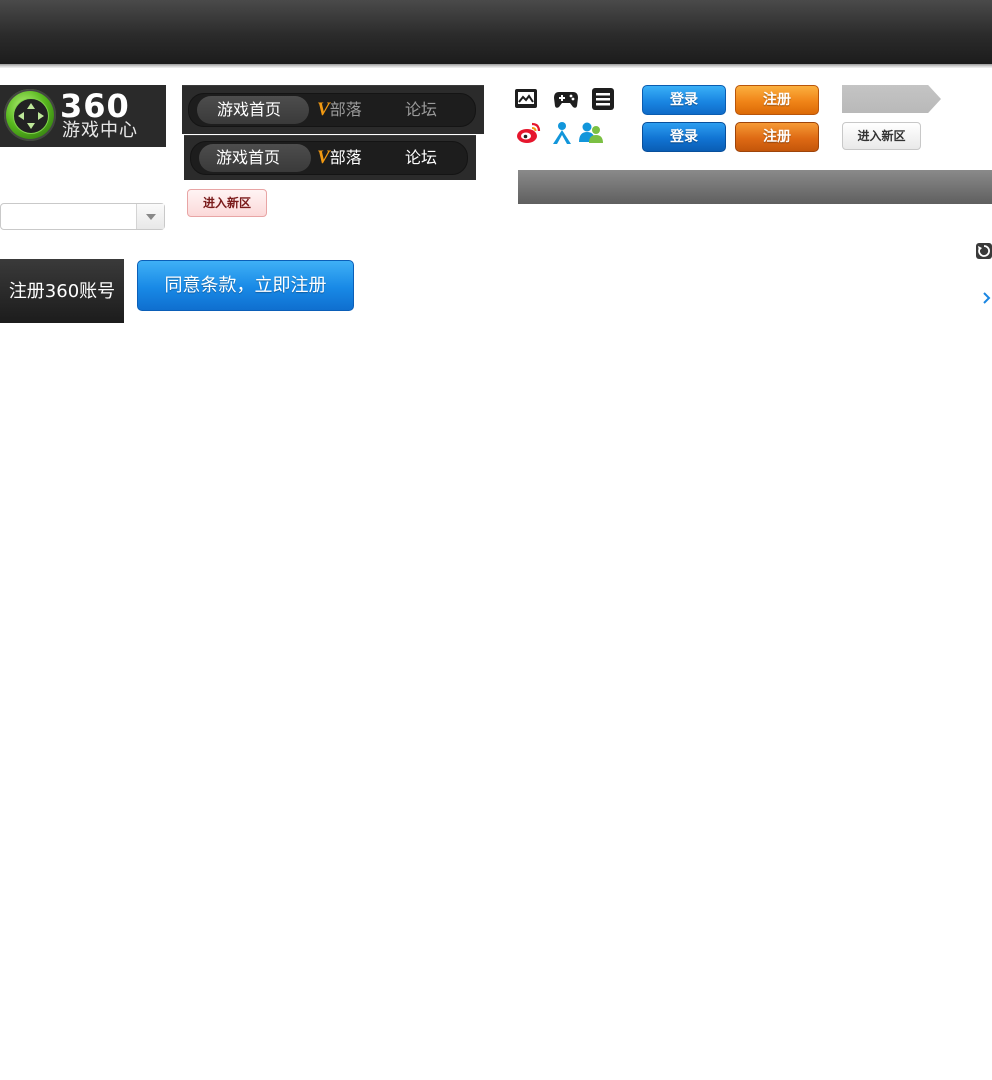 The width and height of the screenshot is (992, 1080). What do you see at coordinates (684, 137) in the screenshot?
I see `login-button-pressed: 登录` at bounding box center [684, 137].